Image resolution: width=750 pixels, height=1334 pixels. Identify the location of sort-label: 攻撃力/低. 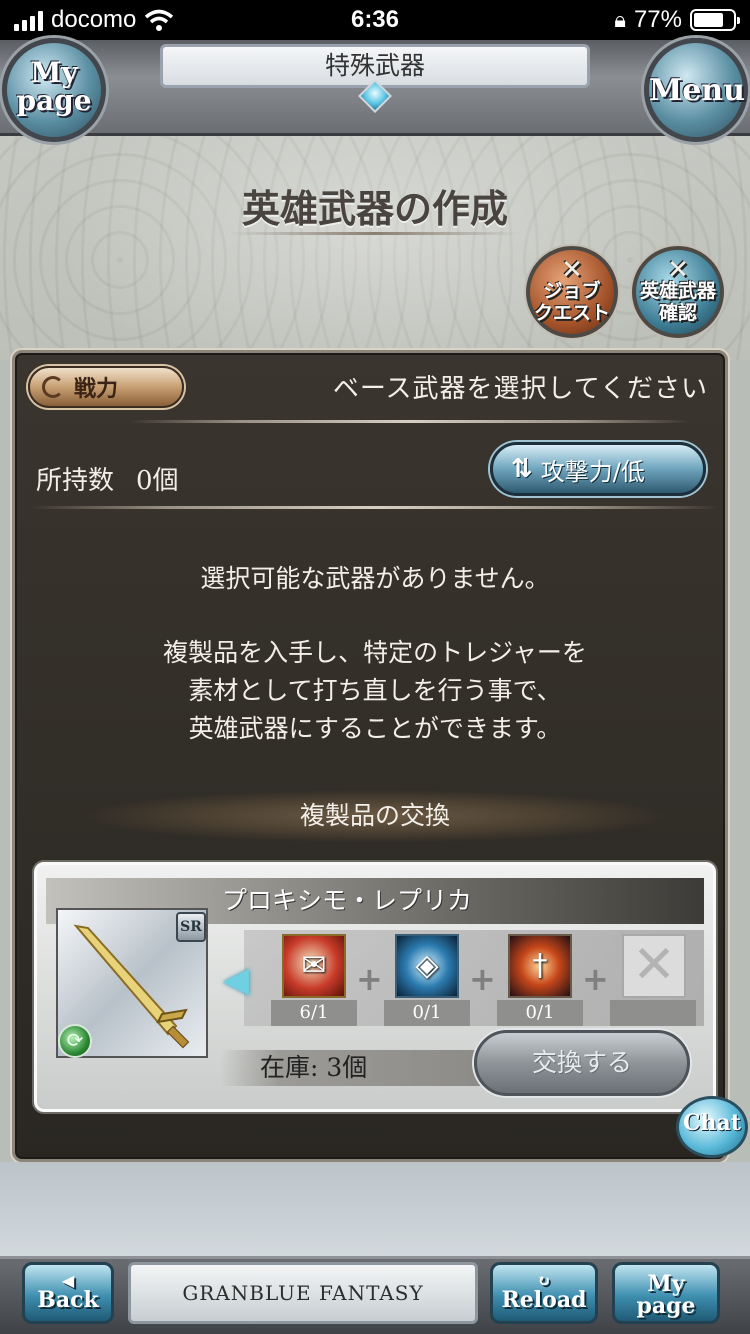
(592, 471).